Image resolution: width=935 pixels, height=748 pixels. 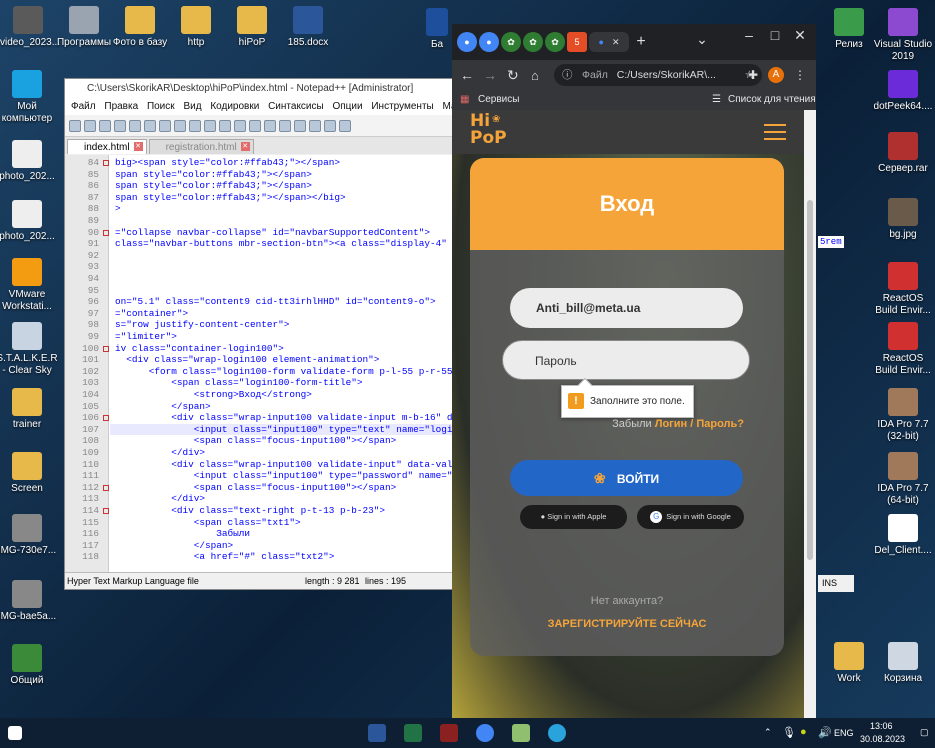 I want to click on find-icon, so click(x=240, y=125).